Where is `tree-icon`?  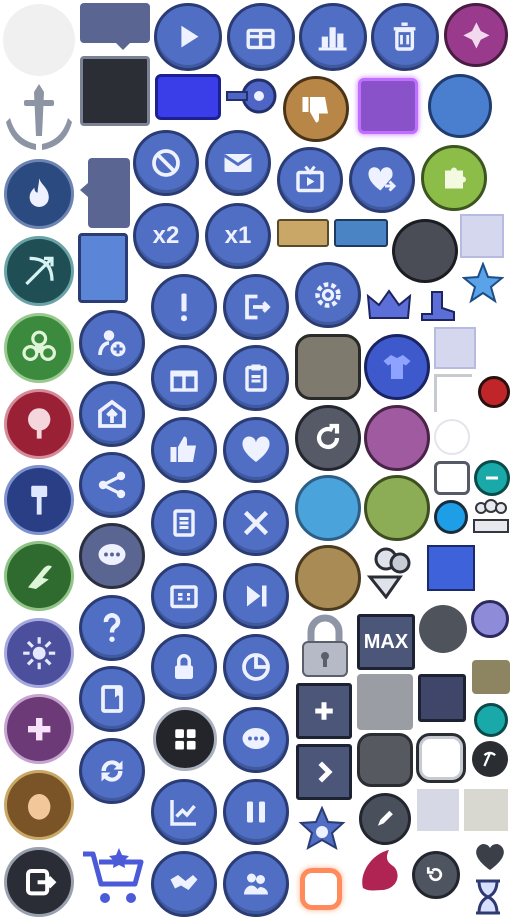 tree-icon is located at coordinates (39, 424).